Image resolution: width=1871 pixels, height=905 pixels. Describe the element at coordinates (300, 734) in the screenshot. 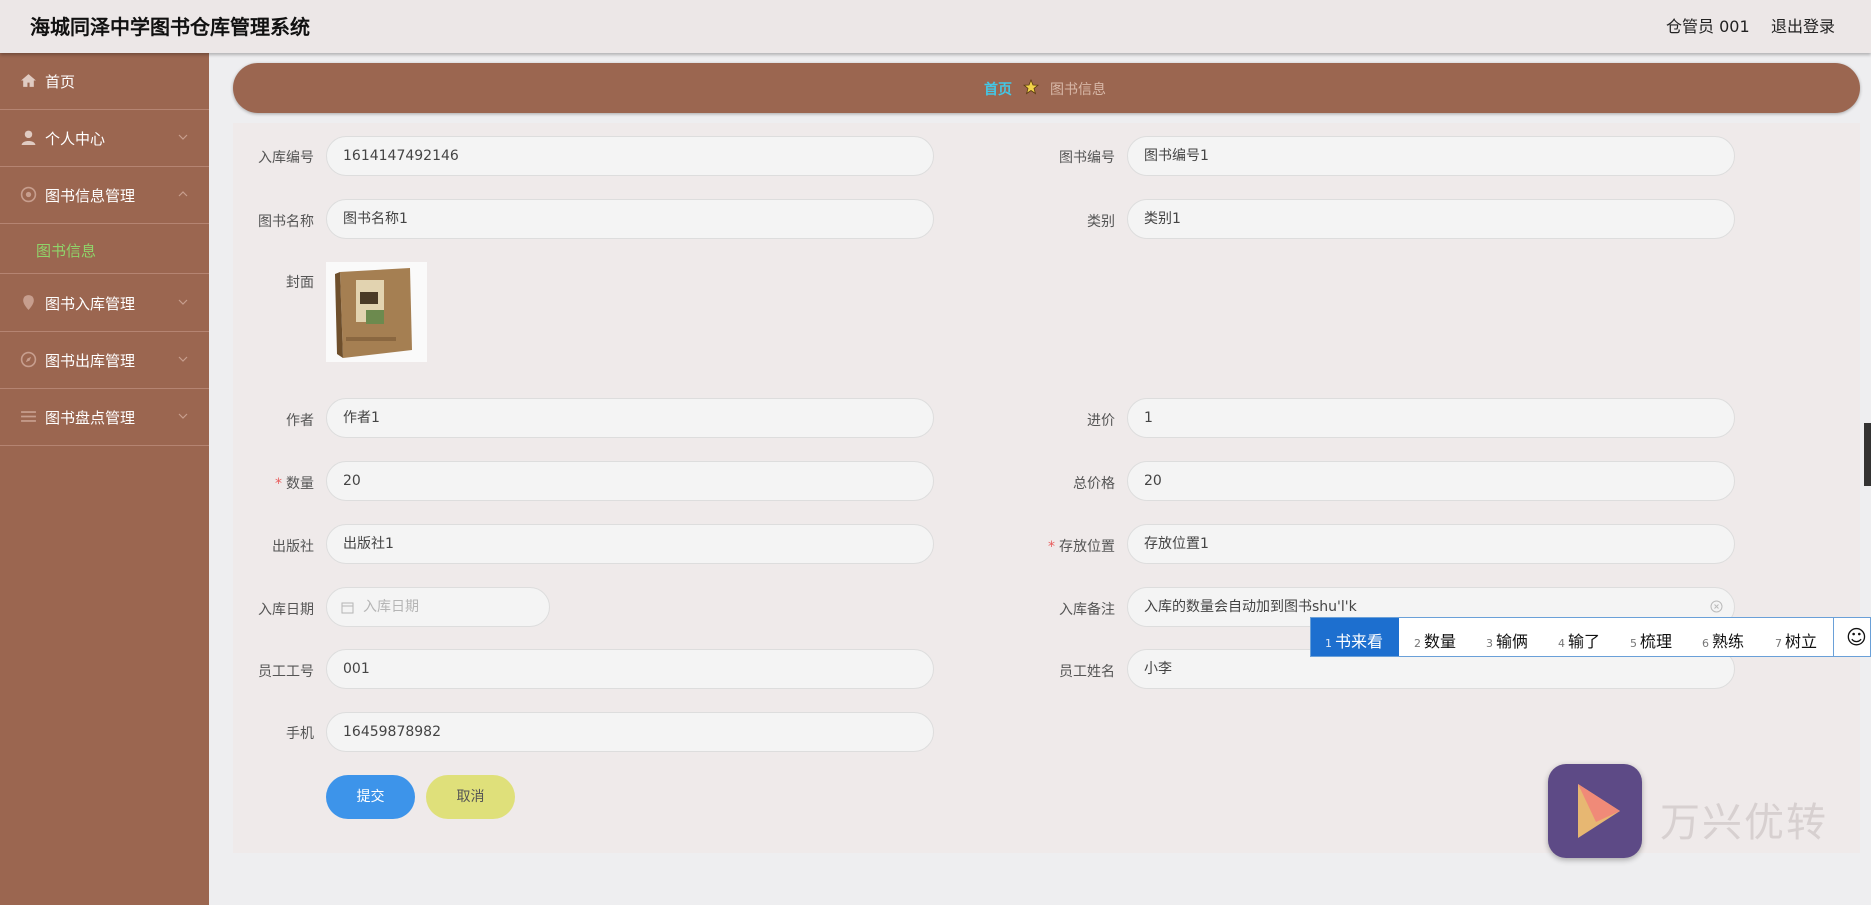

I see `phone-label: 手机` at that location.